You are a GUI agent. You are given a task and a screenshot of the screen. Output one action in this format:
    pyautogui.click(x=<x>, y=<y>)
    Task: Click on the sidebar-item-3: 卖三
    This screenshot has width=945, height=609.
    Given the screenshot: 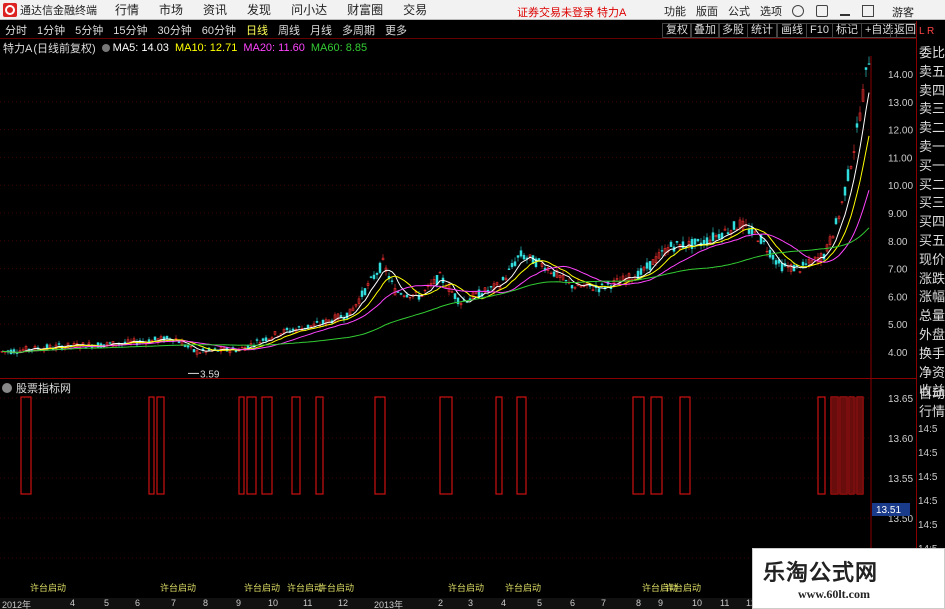 What is the action you would take?
    pyautogui.click(x=932, y=109)
    